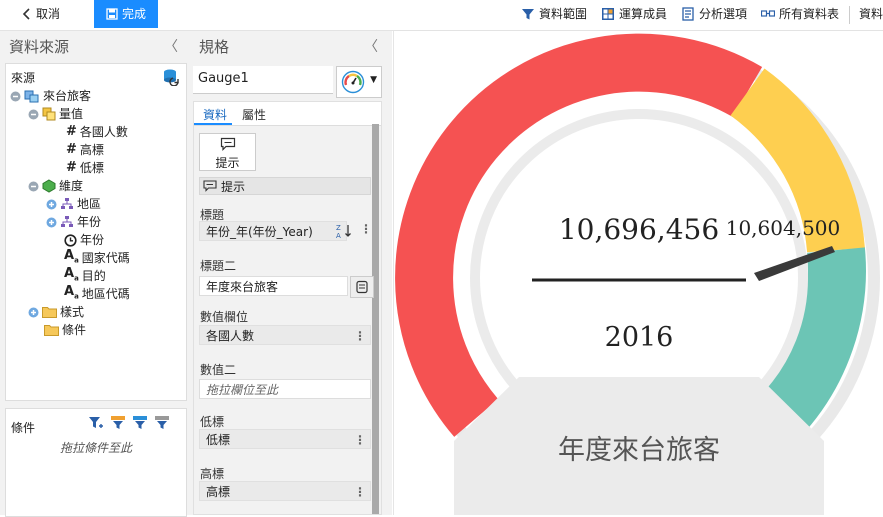 The image size is (883, 517). What do you see at coordinates (783, 228) in the screenshot?
I see `gauge-pointer-text: 10,604,500` at bounding box center [783, 228].